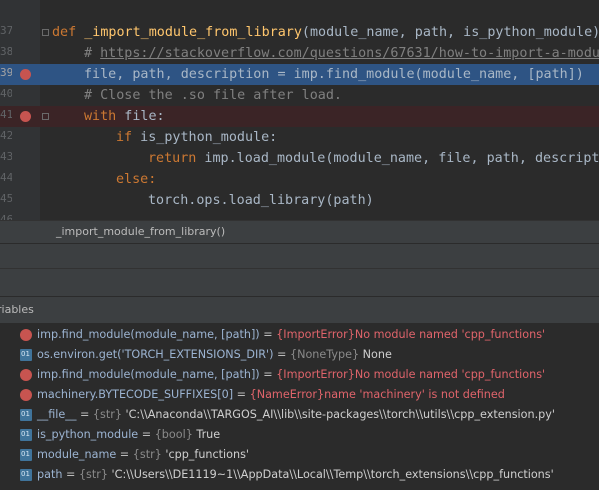  Describe the element at coordinates (136, 179) in the screenshot. I see `code-text: else:` at that location.